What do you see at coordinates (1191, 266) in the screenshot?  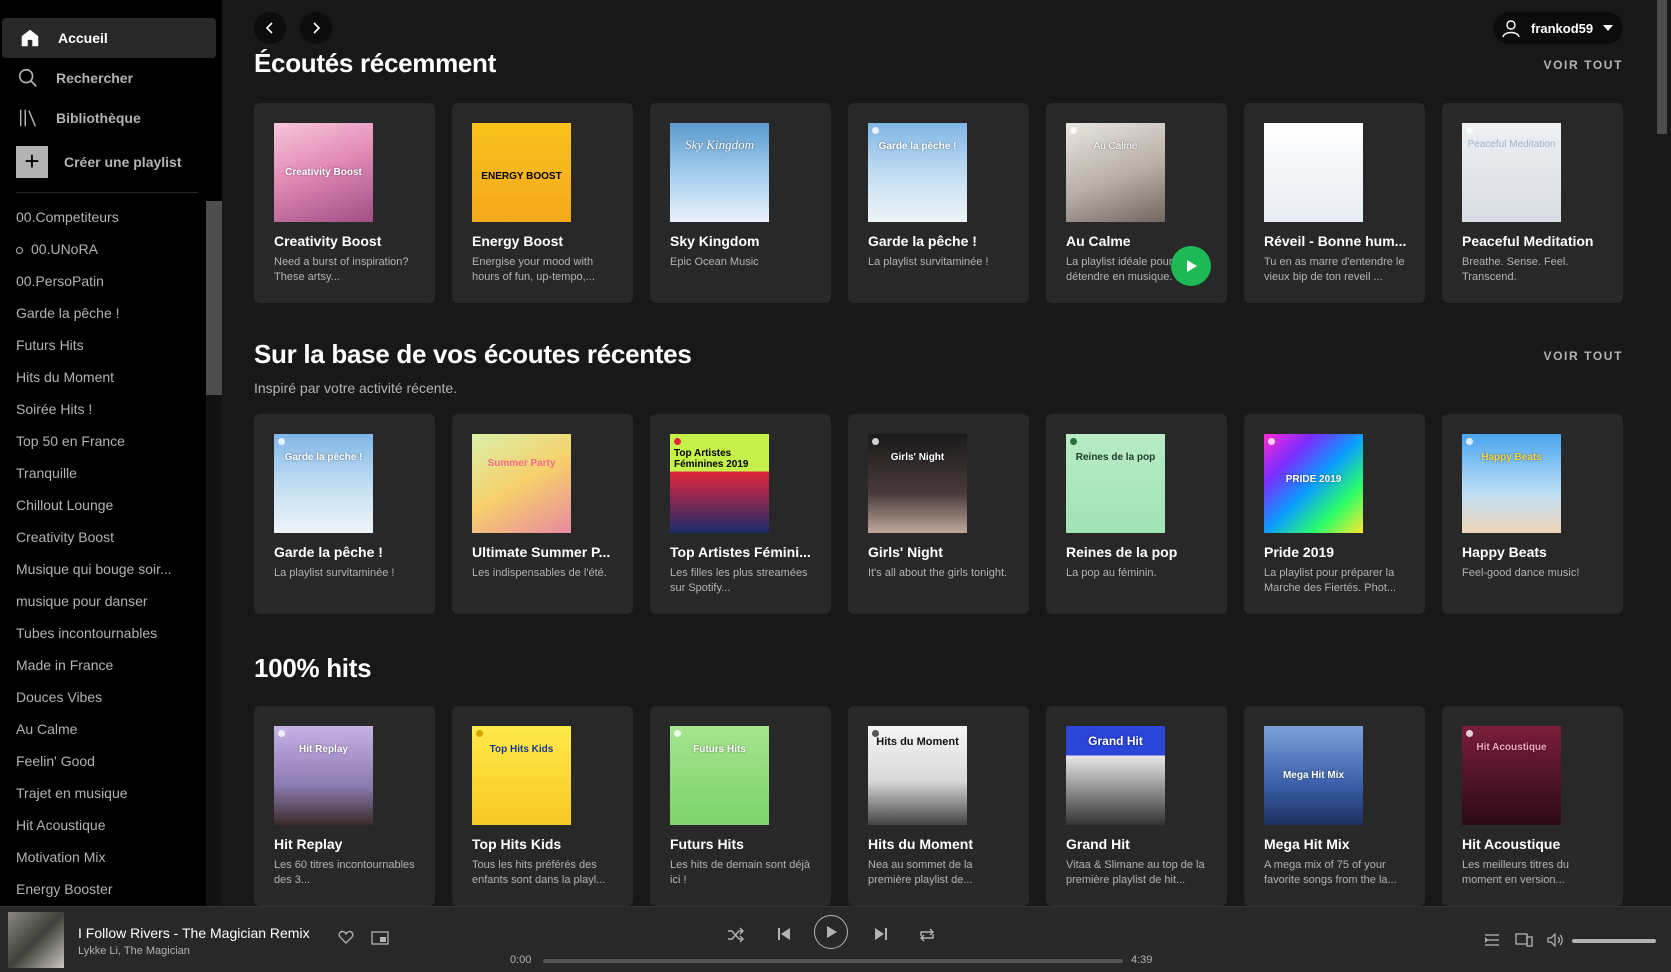 I see `play-button` at bounding box center [1191, 266].